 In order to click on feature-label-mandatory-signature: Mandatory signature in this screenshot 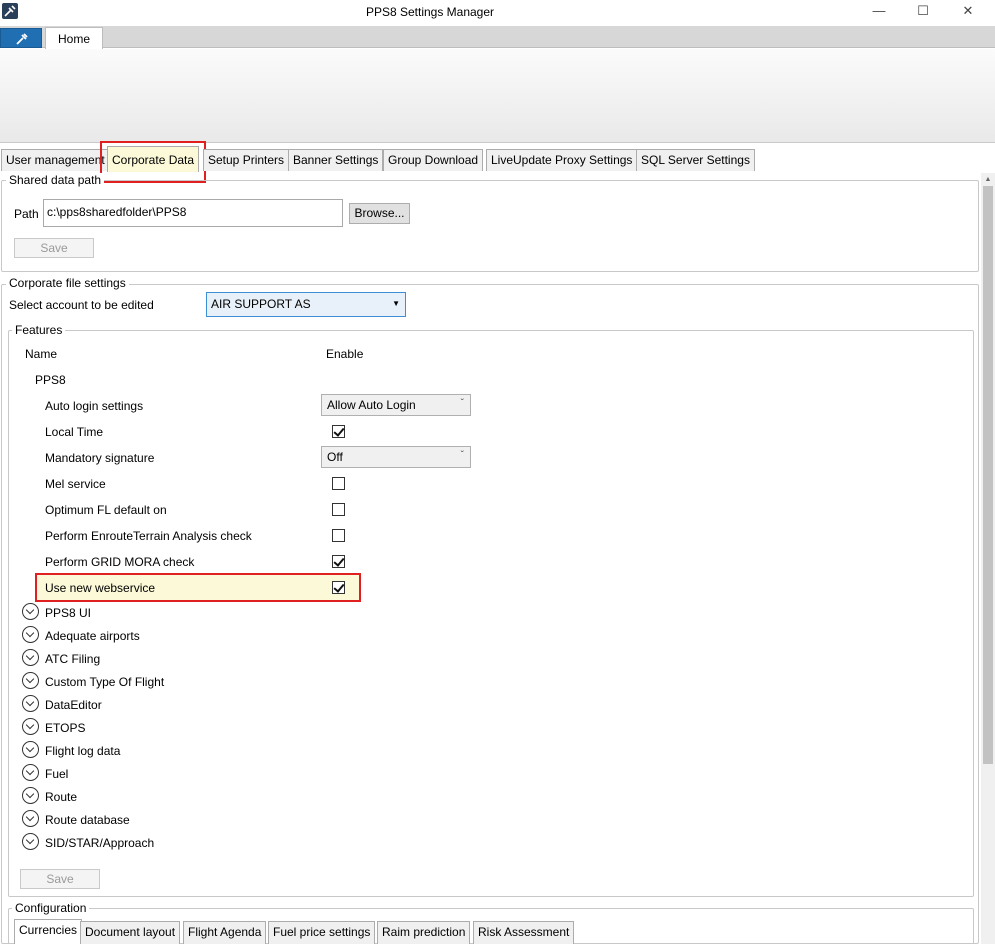, I will do `click(100, 458)`.